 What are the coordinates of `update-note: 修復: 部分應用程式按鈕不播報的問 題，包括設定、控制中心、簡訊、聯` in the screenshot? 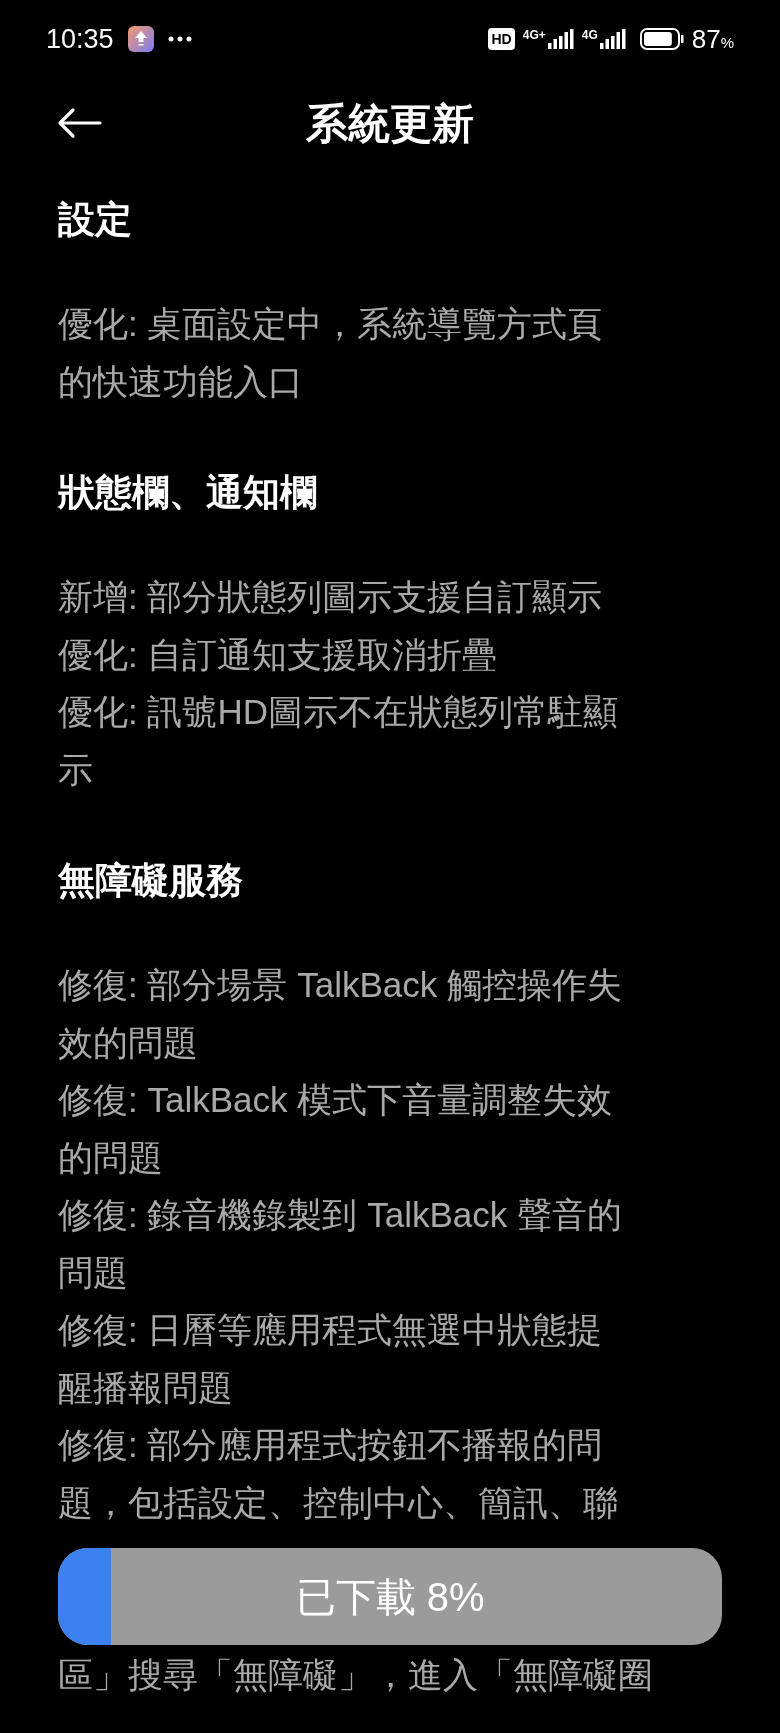 It's located at (338, 1474).